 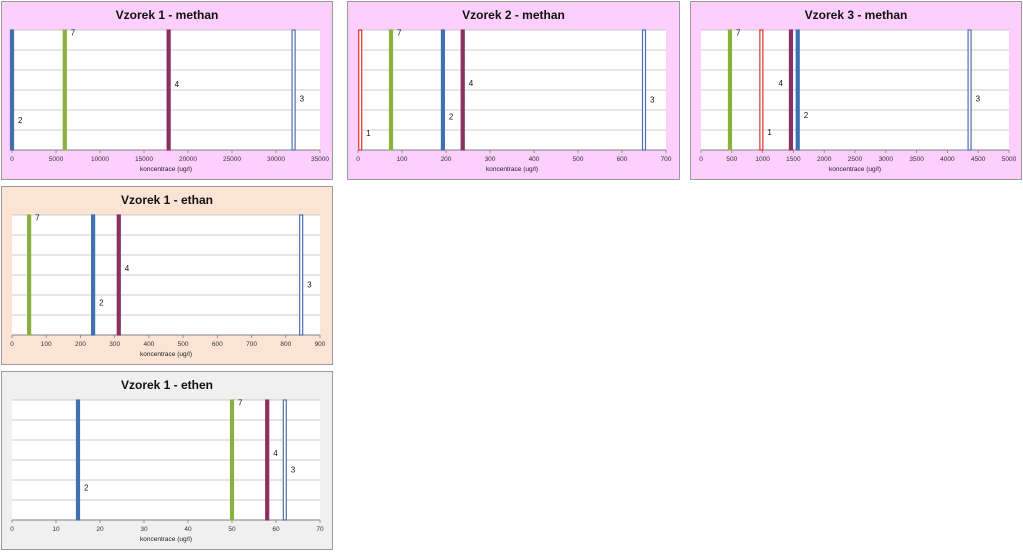 I want to click on x-tick-label: 4000, so click(x=947, y=159).